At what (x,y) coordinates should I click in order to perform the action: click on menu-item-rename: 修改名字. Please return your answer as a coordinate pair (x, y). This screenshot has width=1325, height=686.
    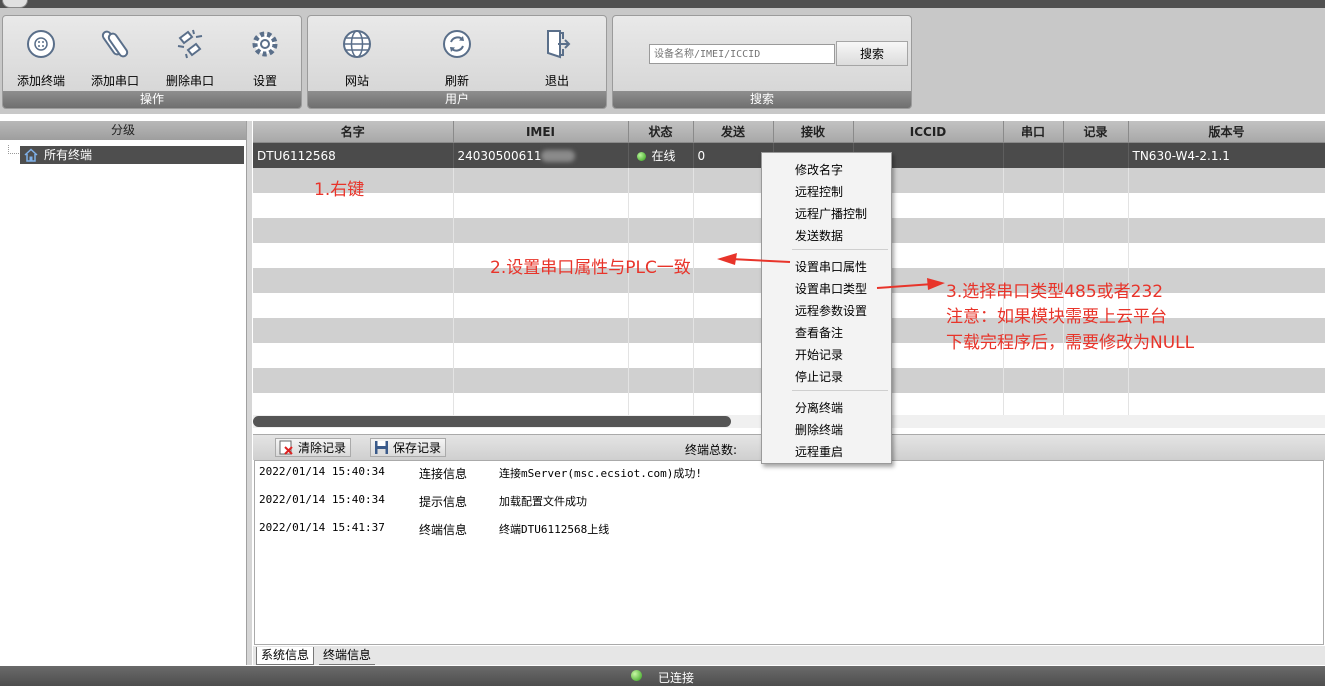
    Looking at the image, I should click on (819, 169).